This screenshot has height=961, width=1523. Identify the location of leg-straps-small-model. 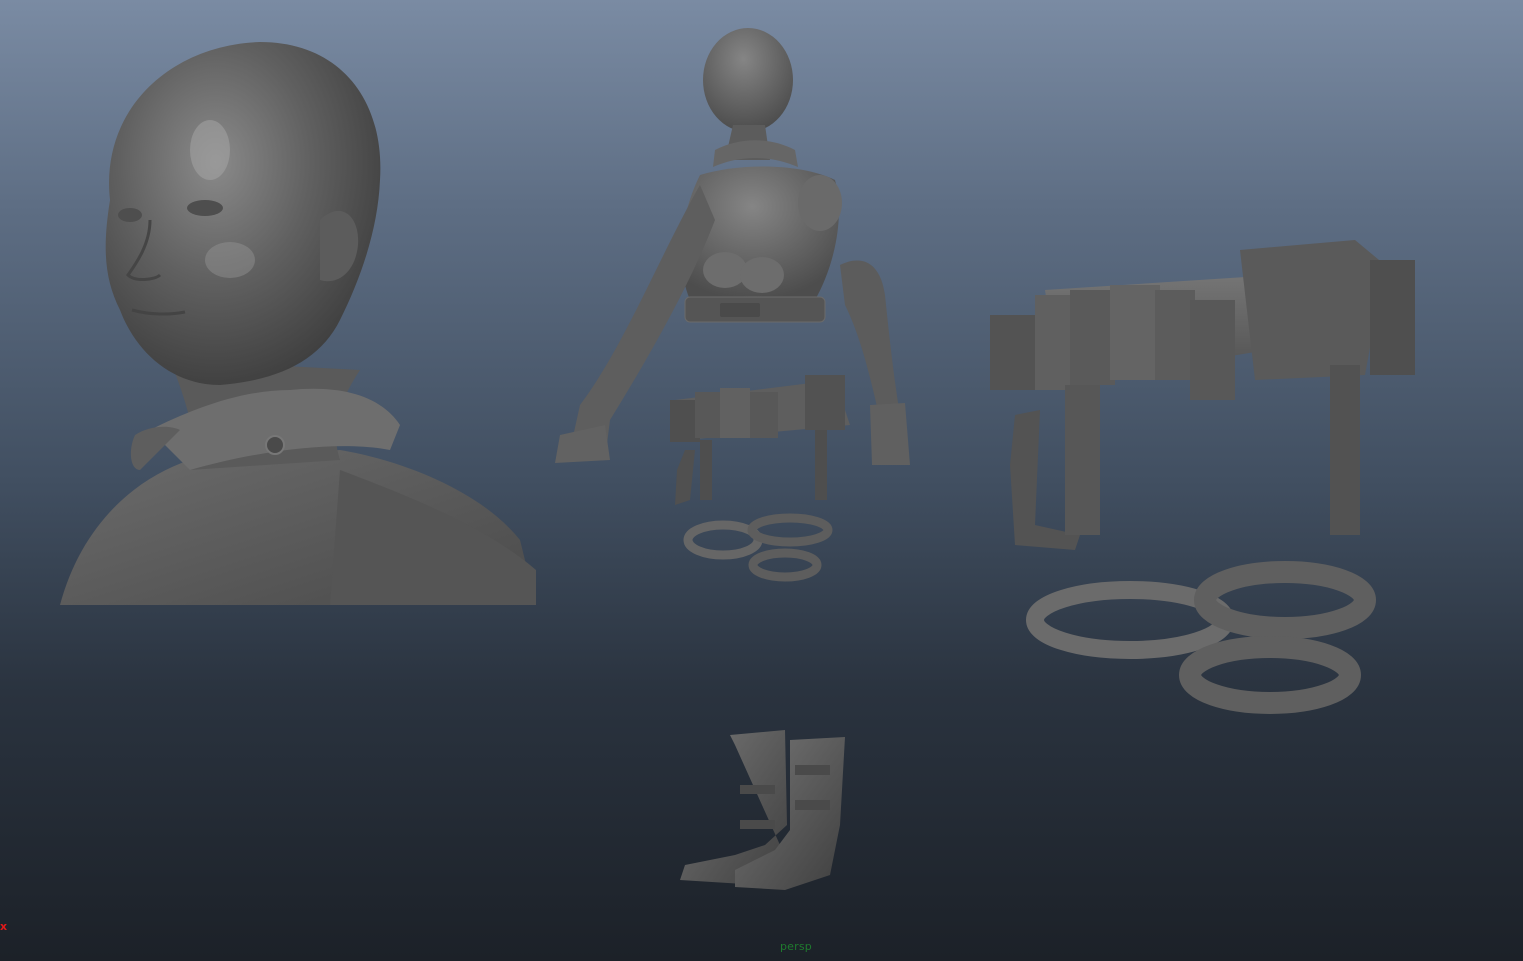
(759, 547).